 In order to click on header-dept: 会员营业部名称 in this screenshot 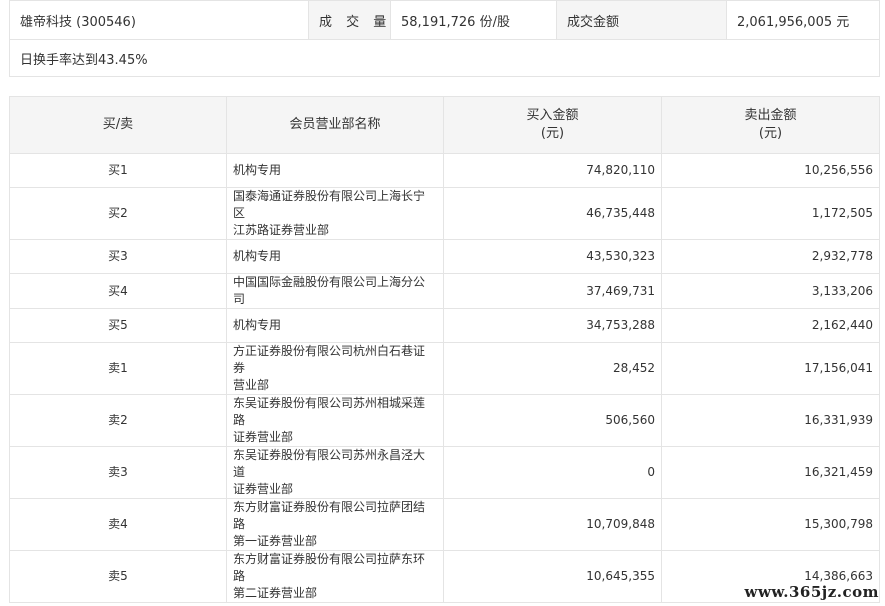, I will do `click(335, 125)`.